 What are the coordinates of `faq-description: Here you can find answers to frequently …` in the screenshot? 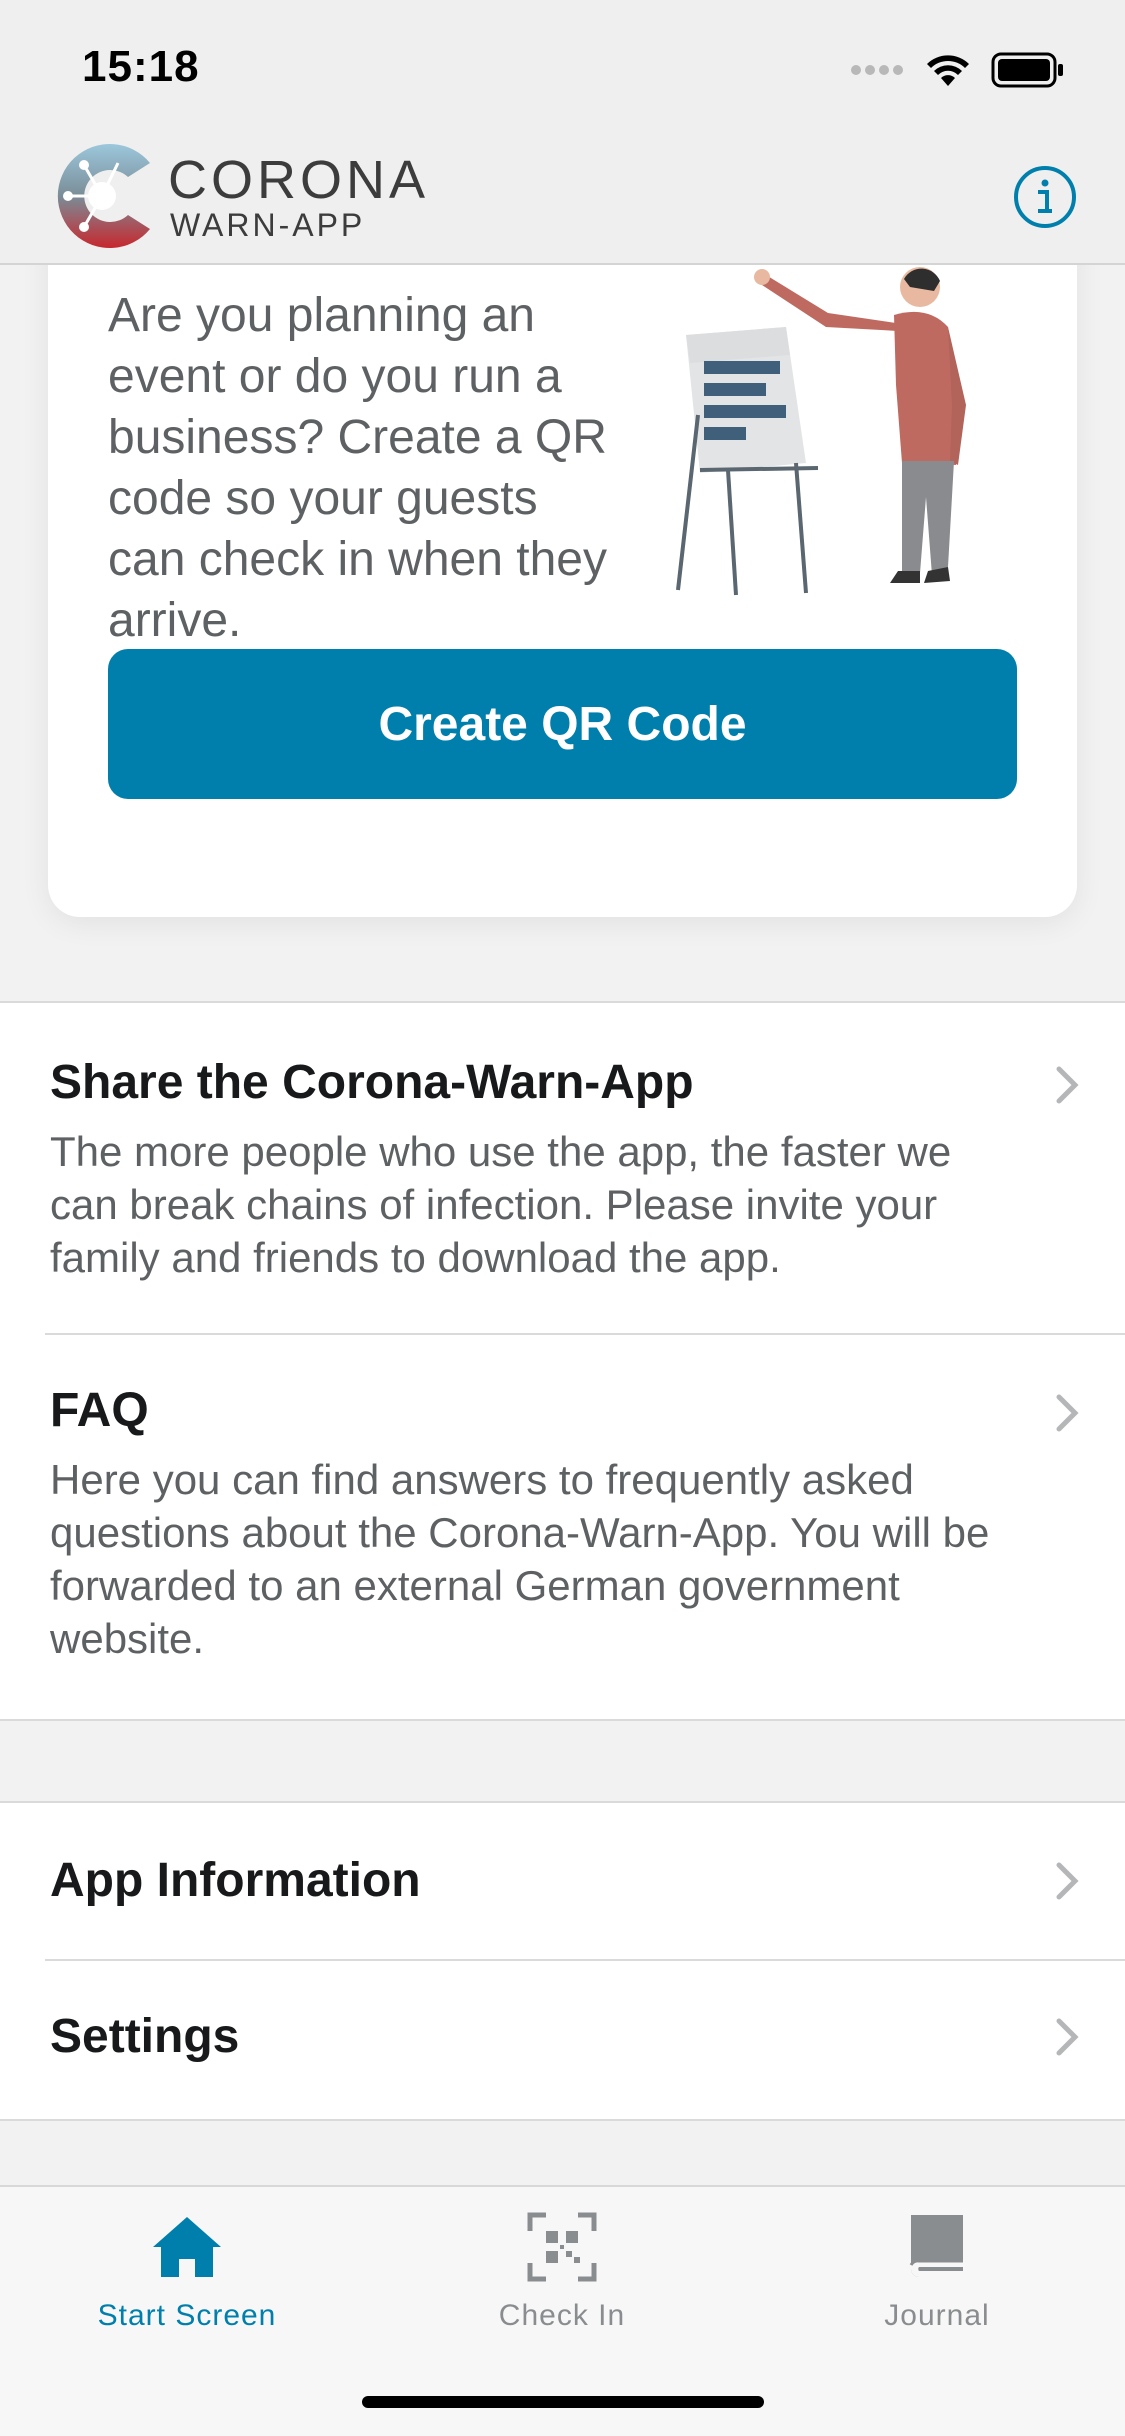 It's located at (520, 1559).